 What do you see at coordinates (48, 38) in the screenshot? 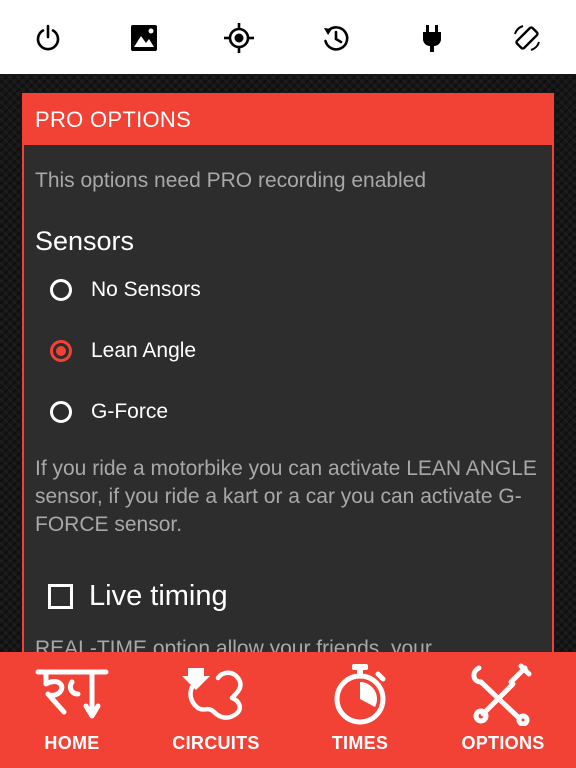
I see `power-icon` at bounding box center [48, 38].